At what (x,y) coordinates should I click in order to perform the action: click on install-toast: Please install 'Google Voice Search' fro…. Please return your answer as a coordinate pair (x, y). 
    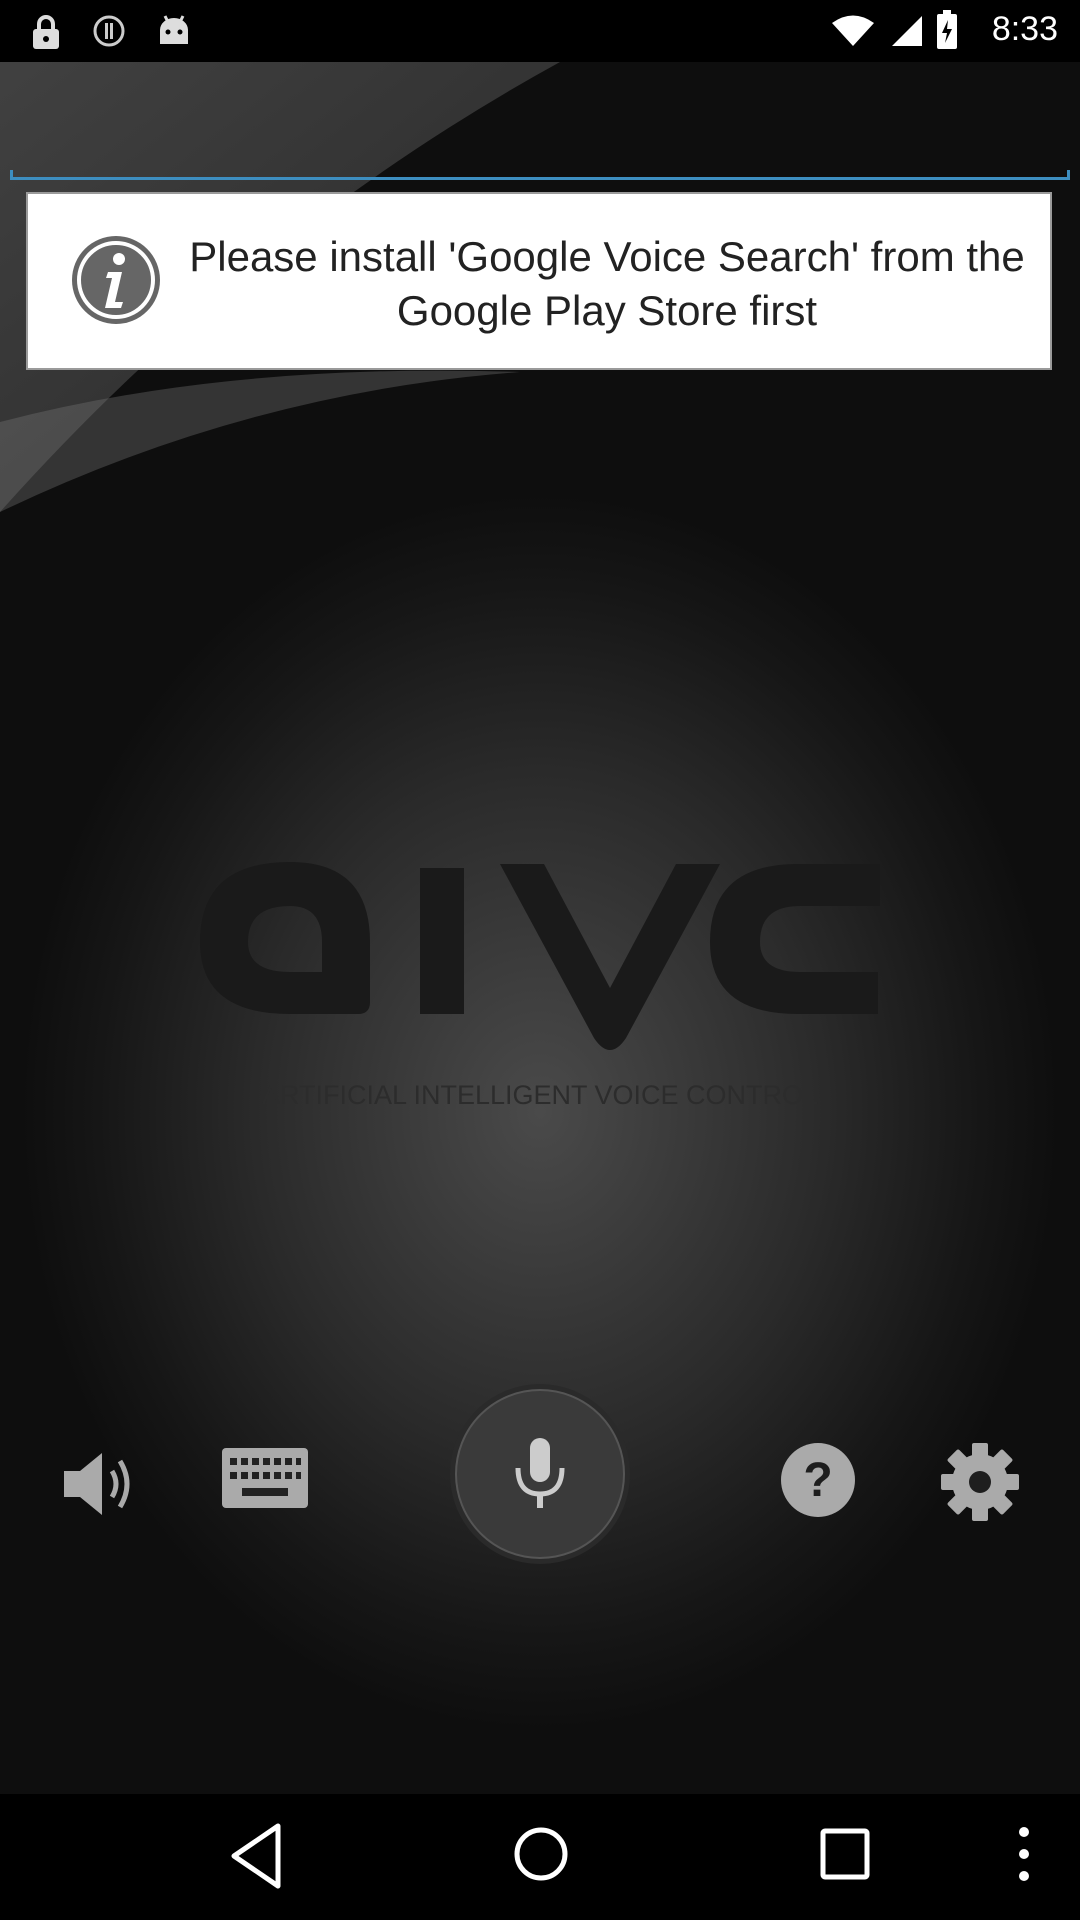
    Looking at the image, I should click on (539, 281).